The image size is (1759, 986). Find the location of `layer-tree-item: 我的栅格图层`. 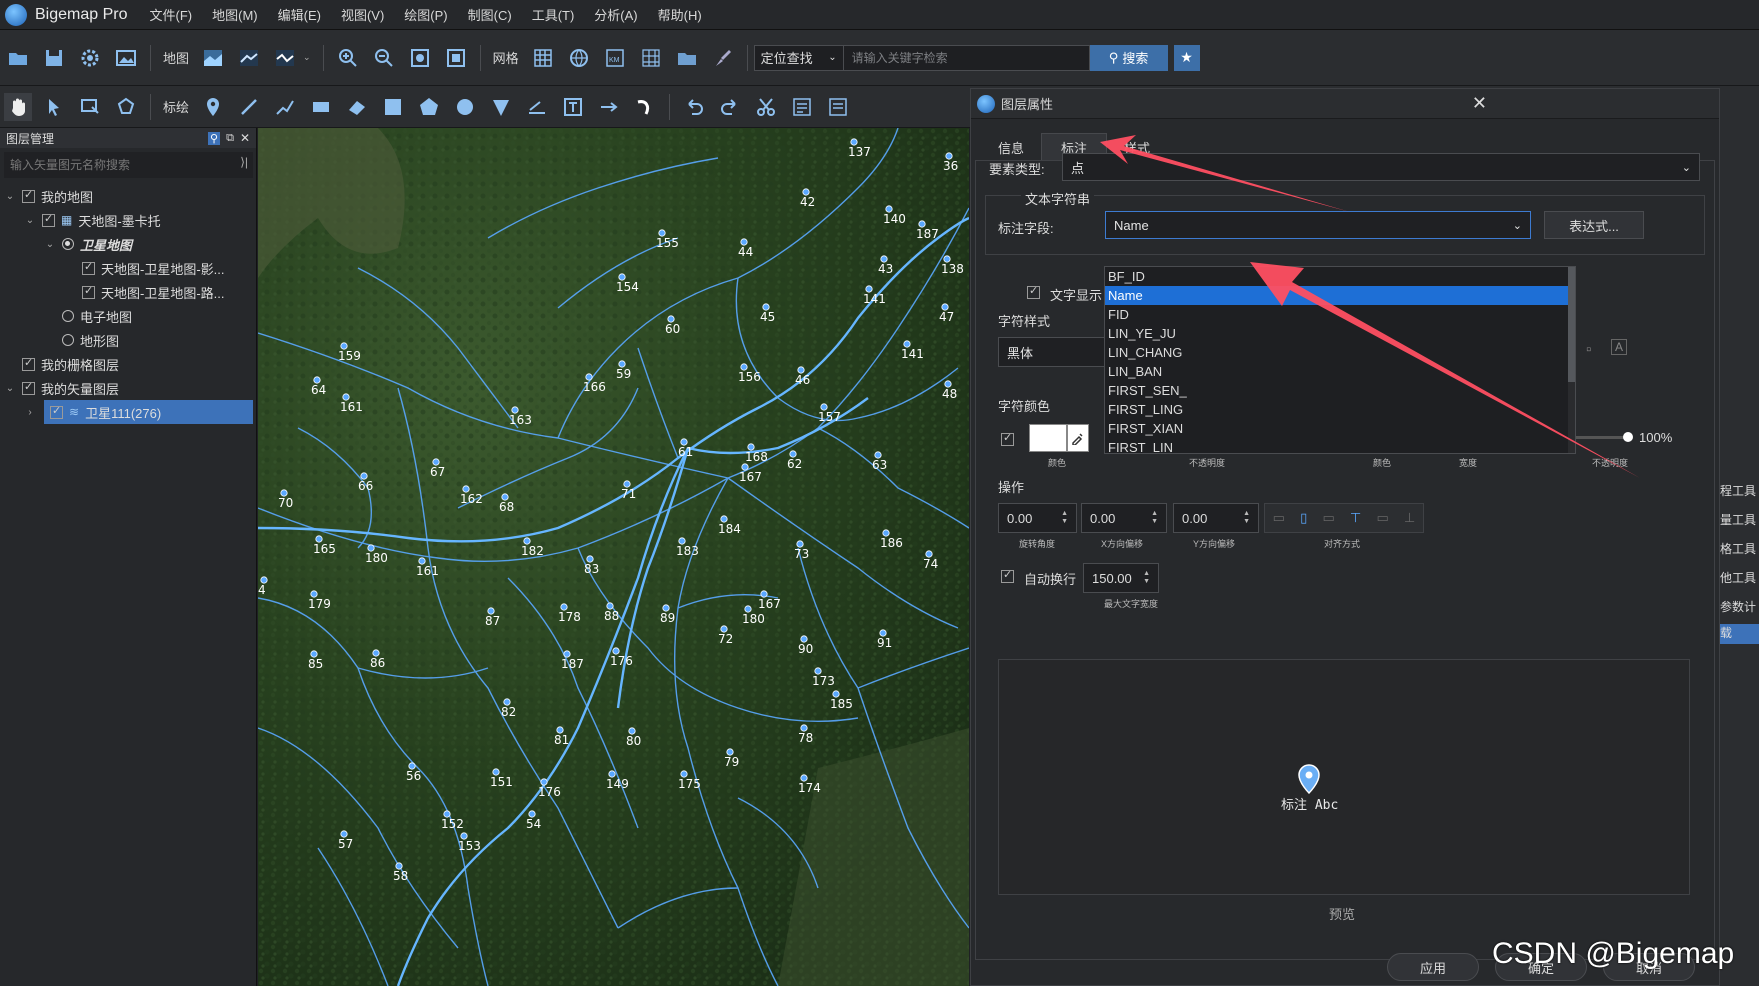

layer-tree-item: 我的栅格图层 is located at coordinates (130, 364).